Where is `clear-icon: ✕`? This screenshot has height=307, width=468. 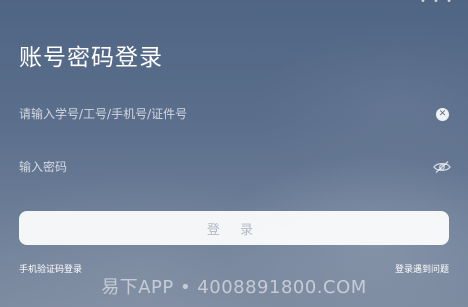 clear-icon: ✕ is located at coordinates (442, 114).